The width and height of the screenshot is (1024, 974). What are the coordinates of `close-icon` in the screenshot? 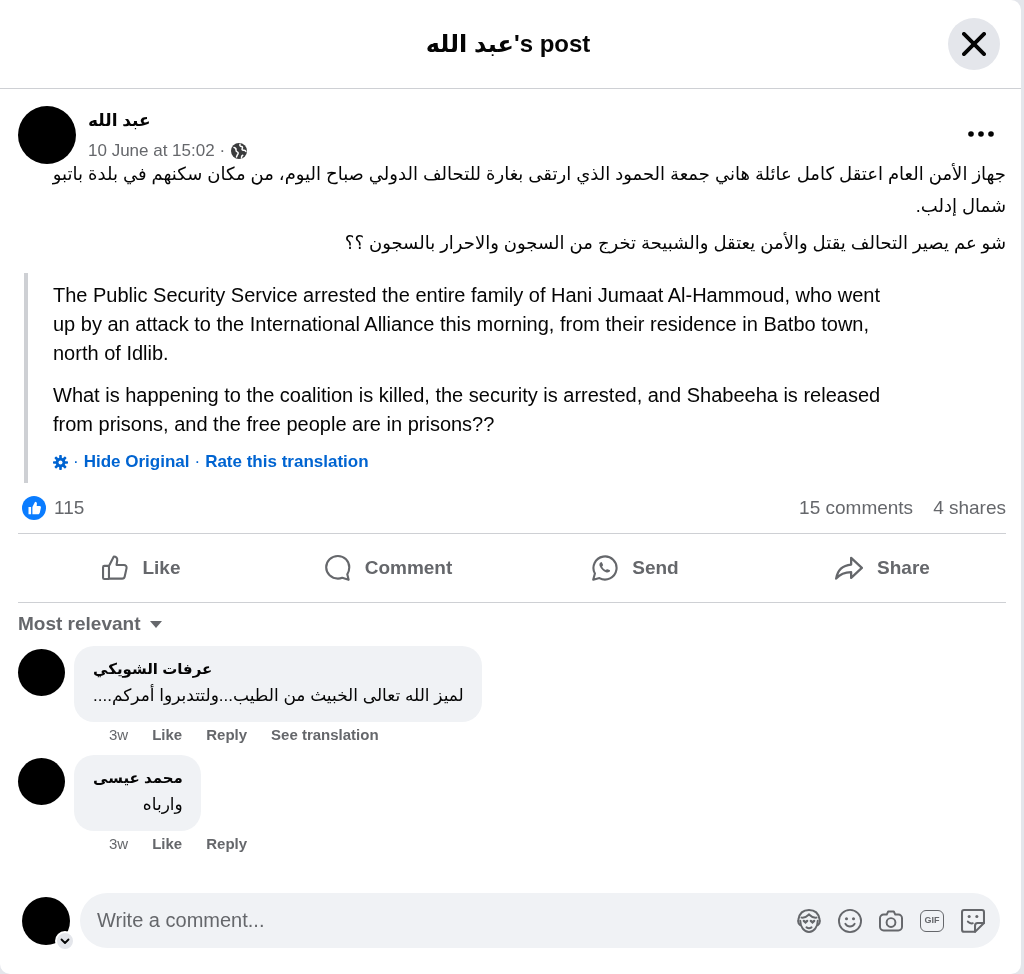 It's located at (974, 44).